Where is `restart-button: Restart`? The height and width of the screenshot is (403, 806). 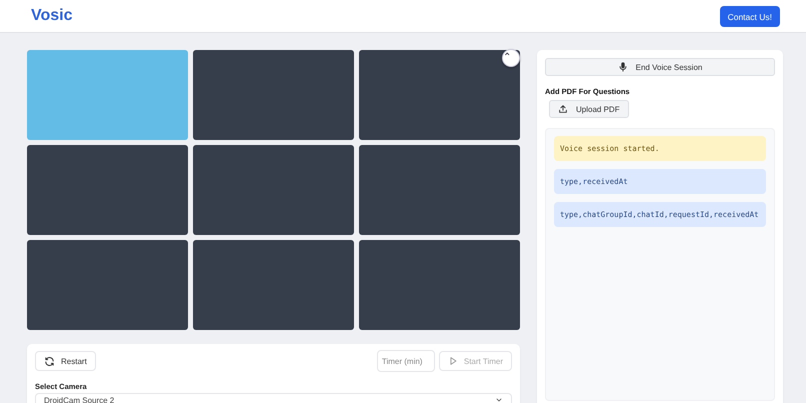
restart-button: Restart is located at coordinates (65, 361).